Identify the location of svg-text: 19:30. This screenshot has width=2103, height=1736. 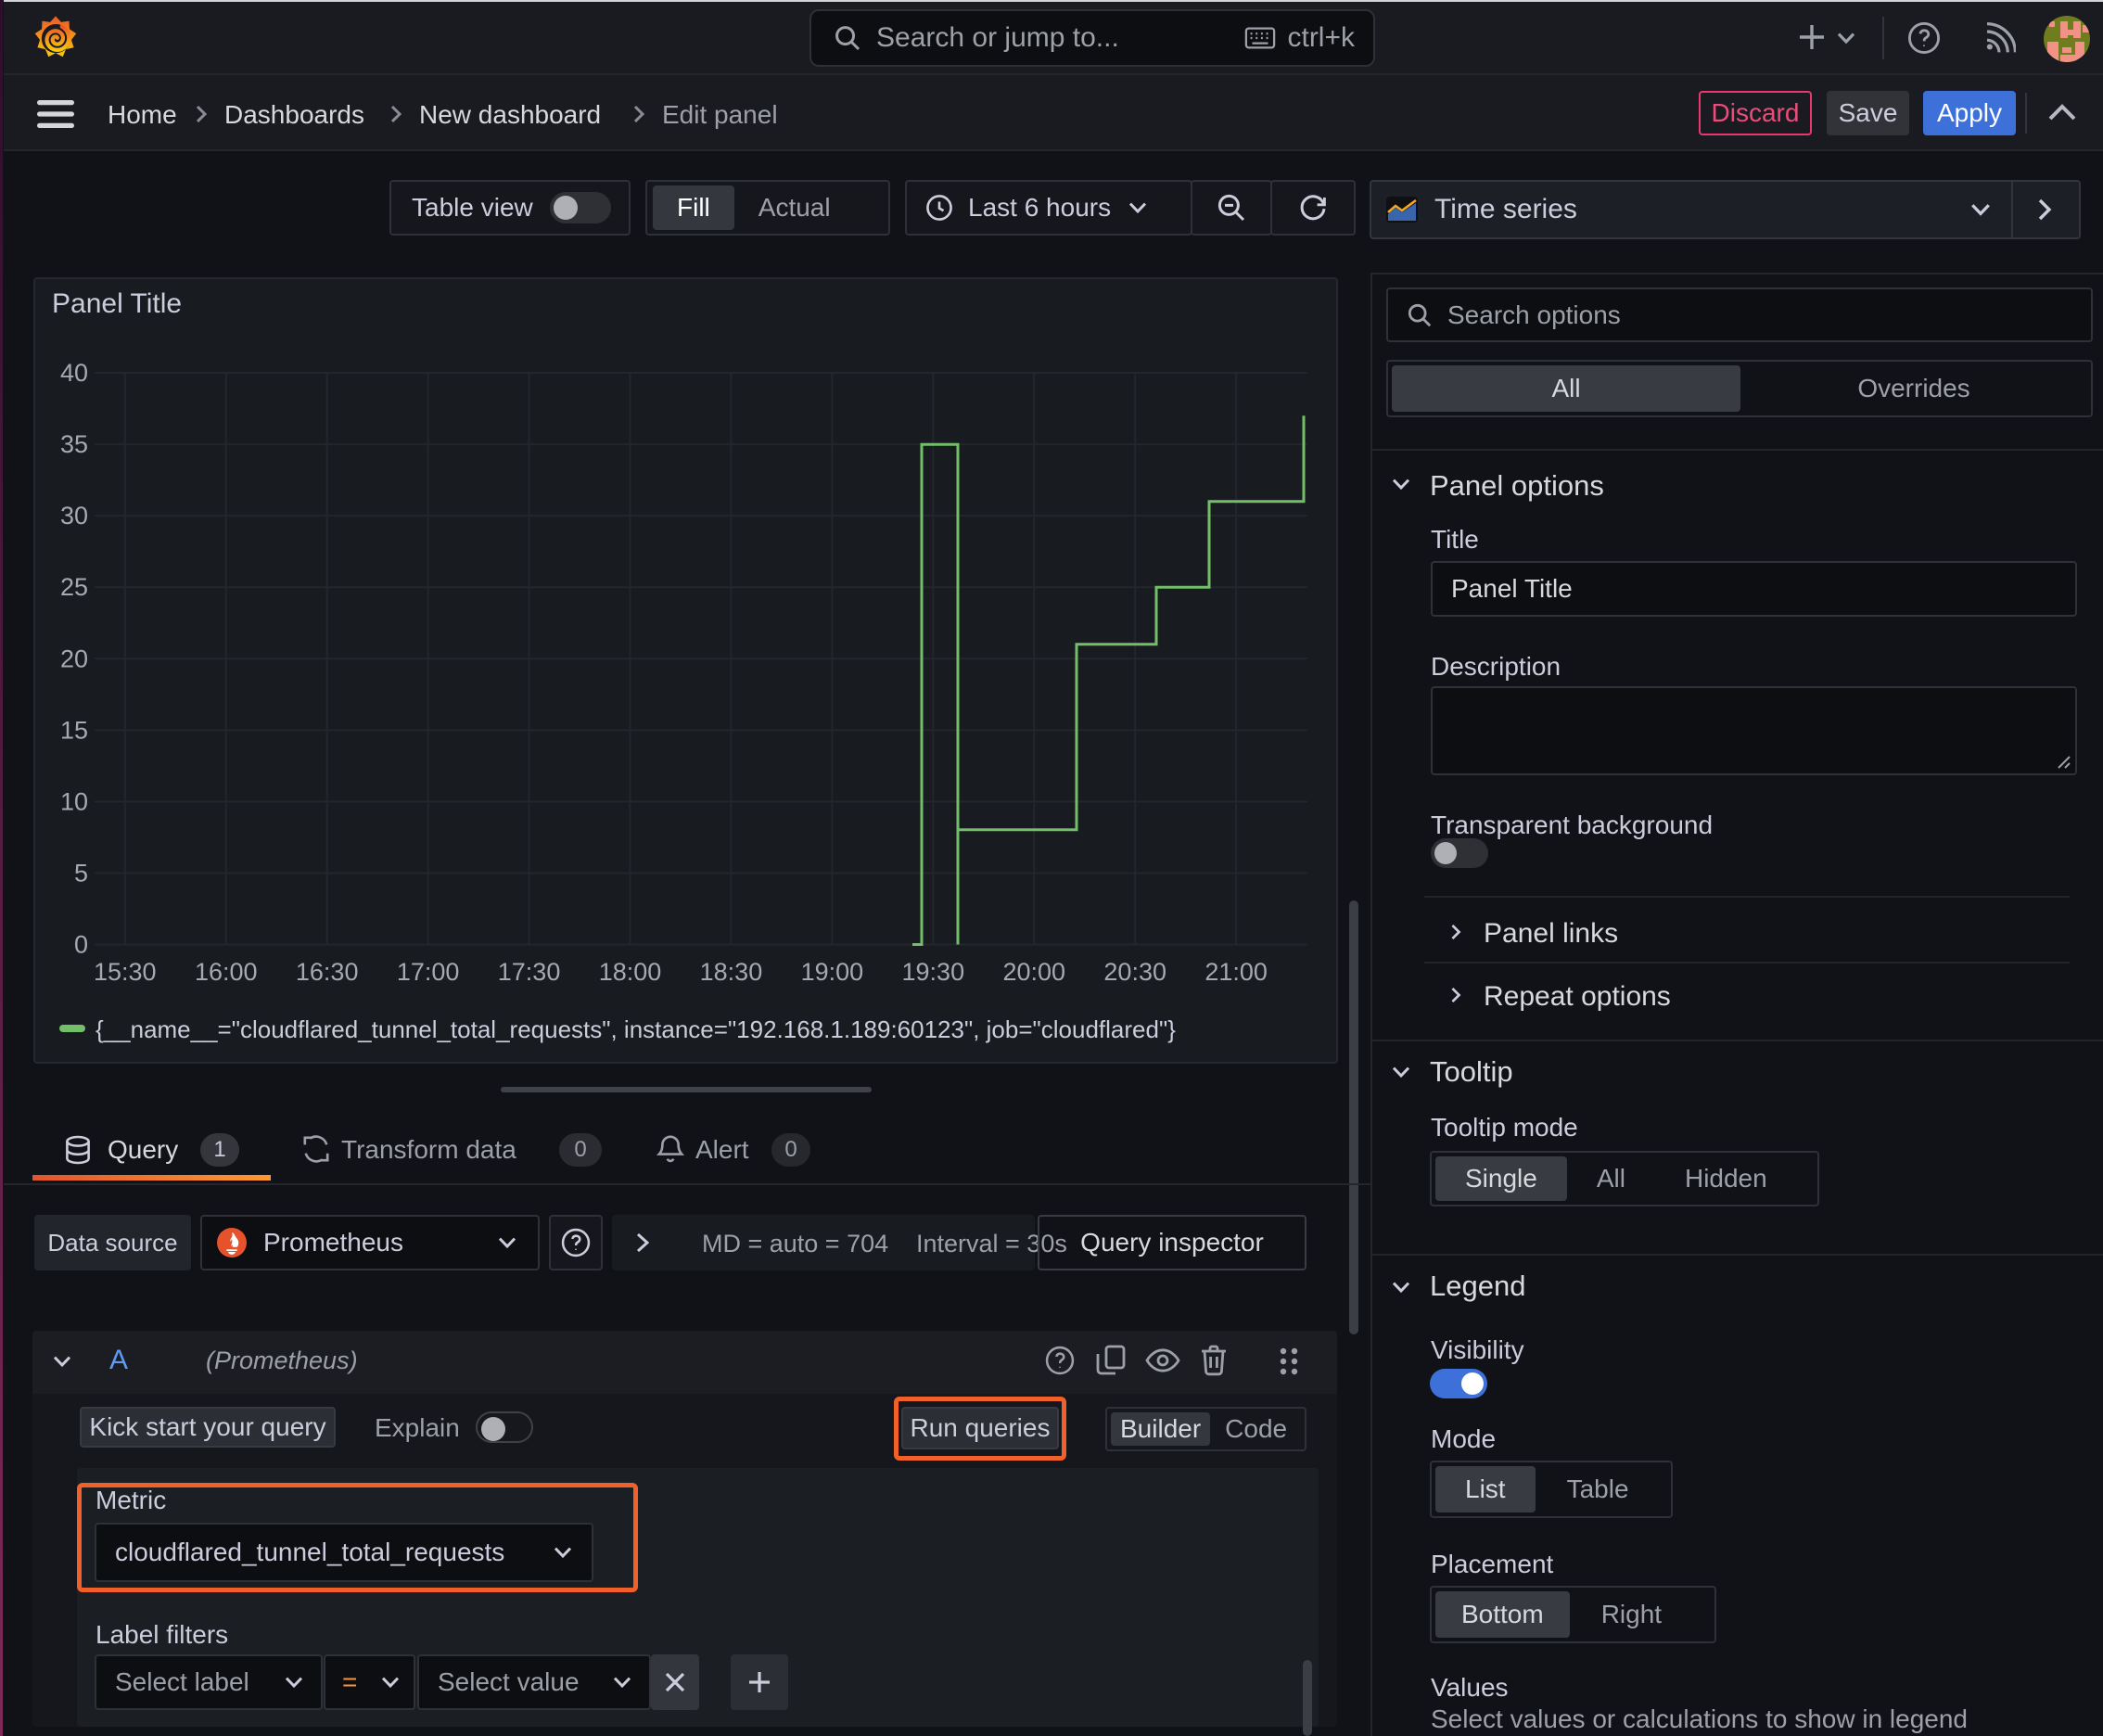
(933, 972).